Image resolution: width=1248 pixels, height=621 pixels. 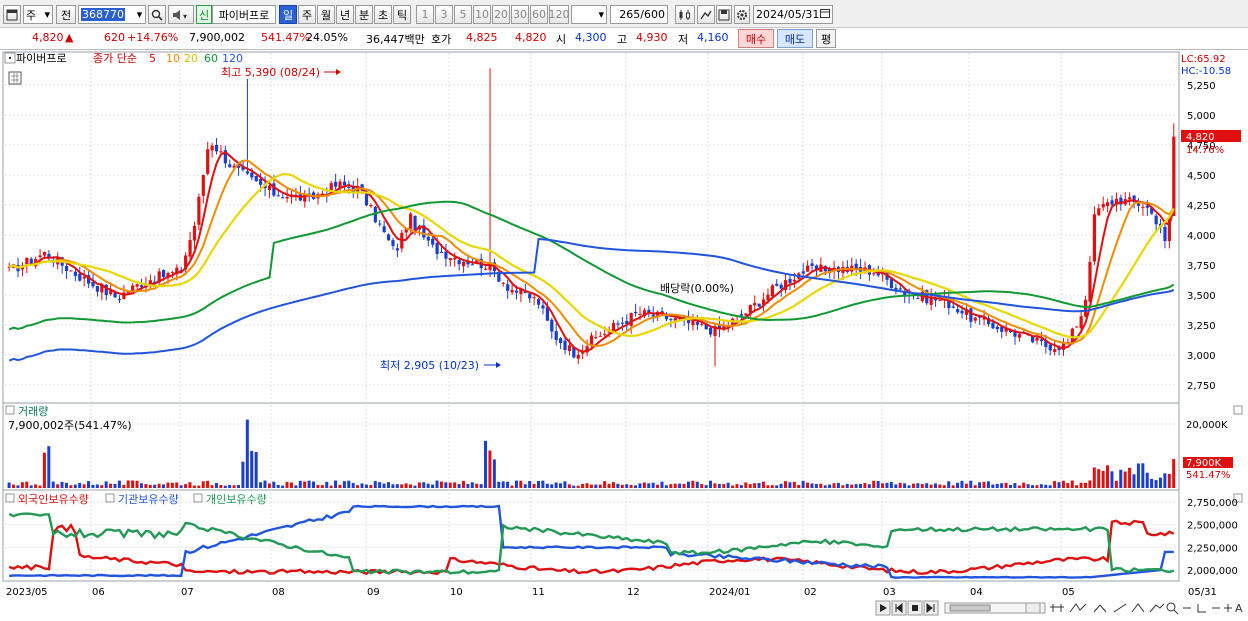 I want to click on interval-tab: 3, so click(x=444, y=14).